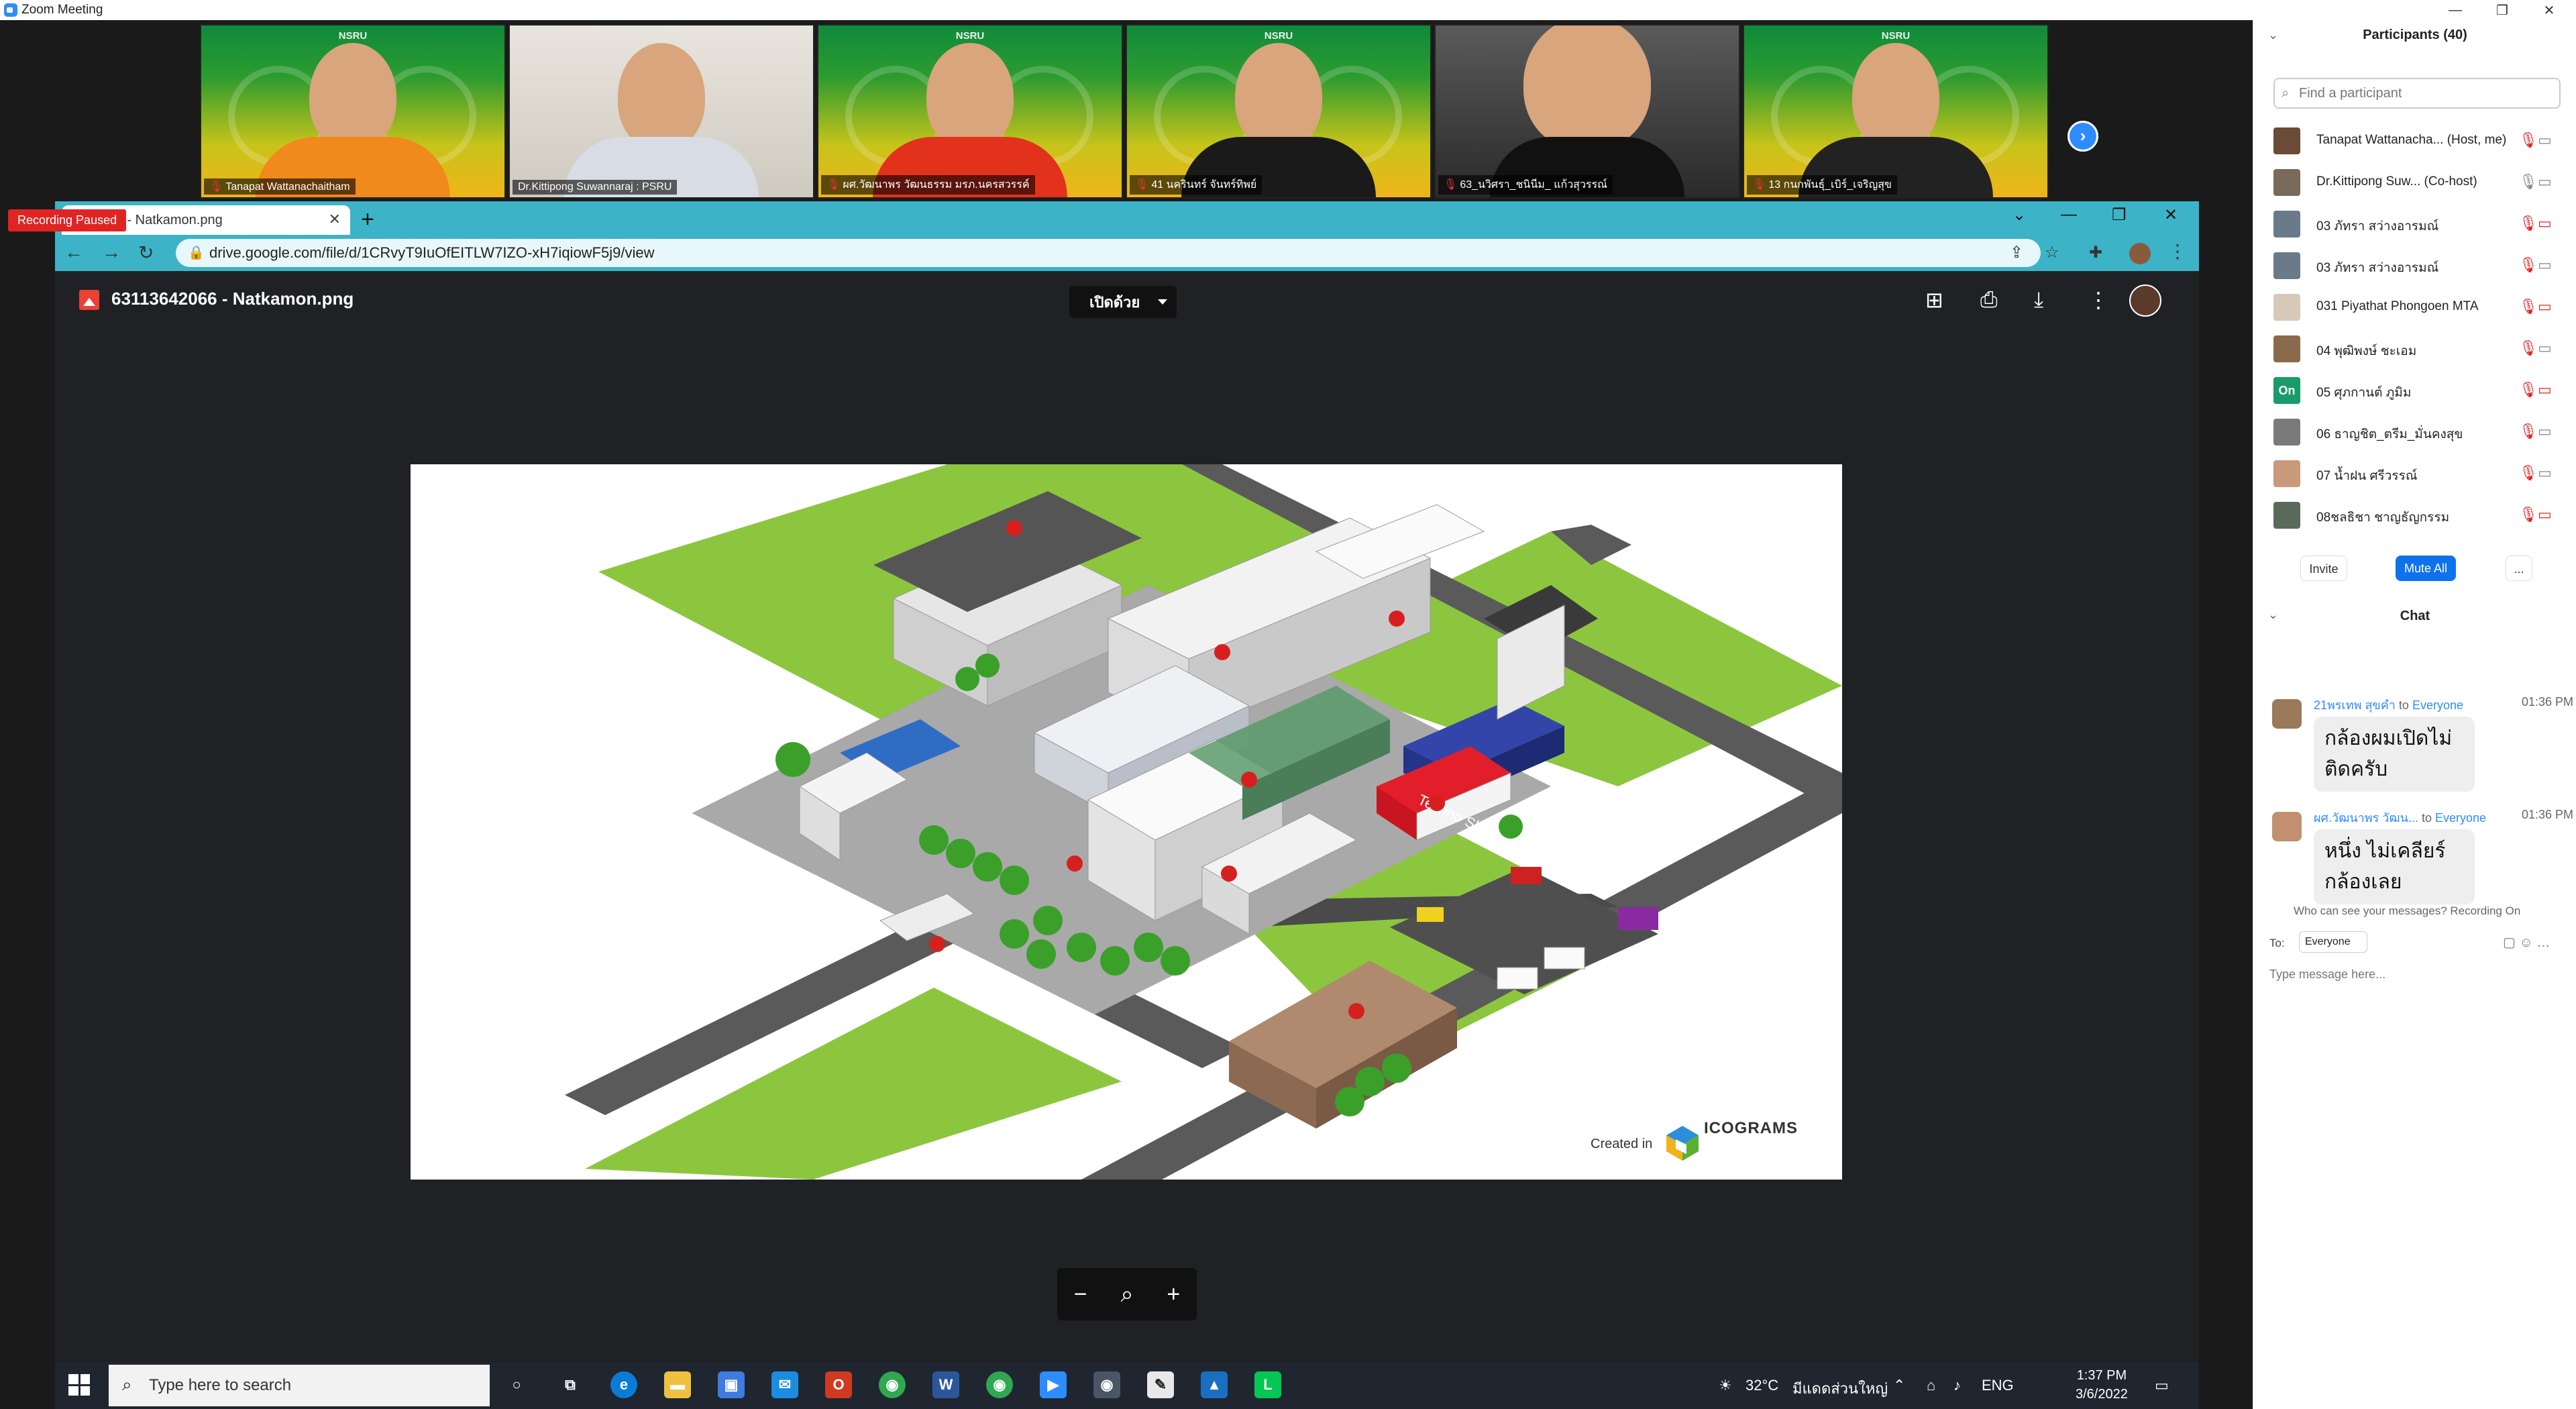  Describe the element at coordinates (1123, 302) in the screenshot. I see `open-with-button: เปิดด้วย` at that location.